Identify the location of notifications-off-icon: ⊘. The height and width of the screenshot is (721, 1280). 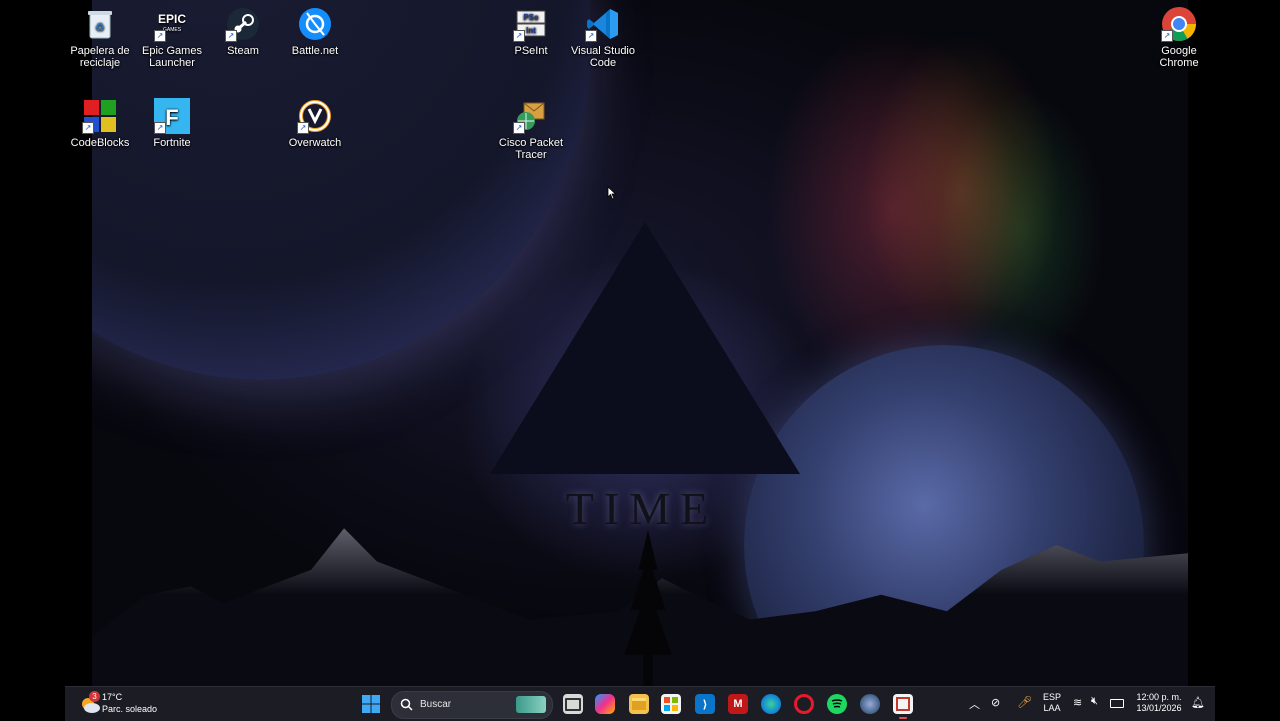
(995, 702).